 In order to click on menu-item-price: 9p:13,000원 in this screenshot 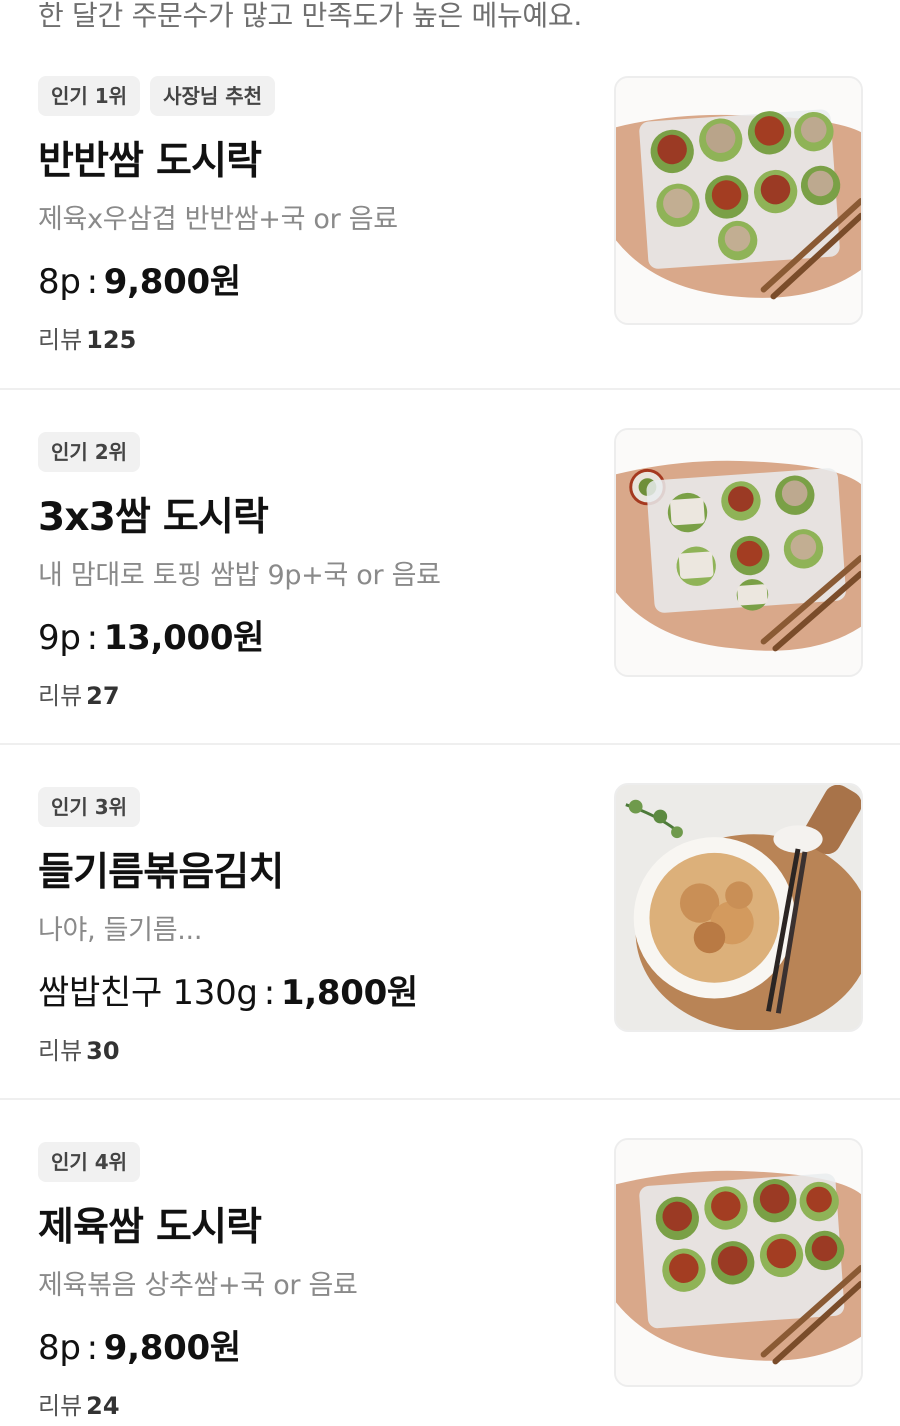, I will do `click(151, 638)`.